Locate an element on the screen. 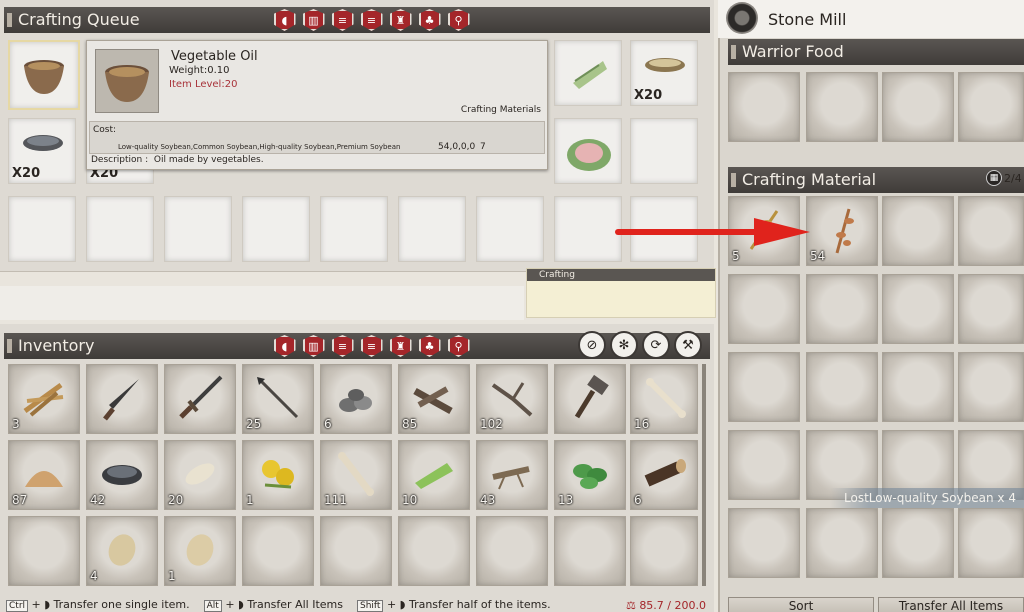 The width and height of the screenshot is (1024, 612). station-name: Stone Mill is located at coordinates (807, 19).